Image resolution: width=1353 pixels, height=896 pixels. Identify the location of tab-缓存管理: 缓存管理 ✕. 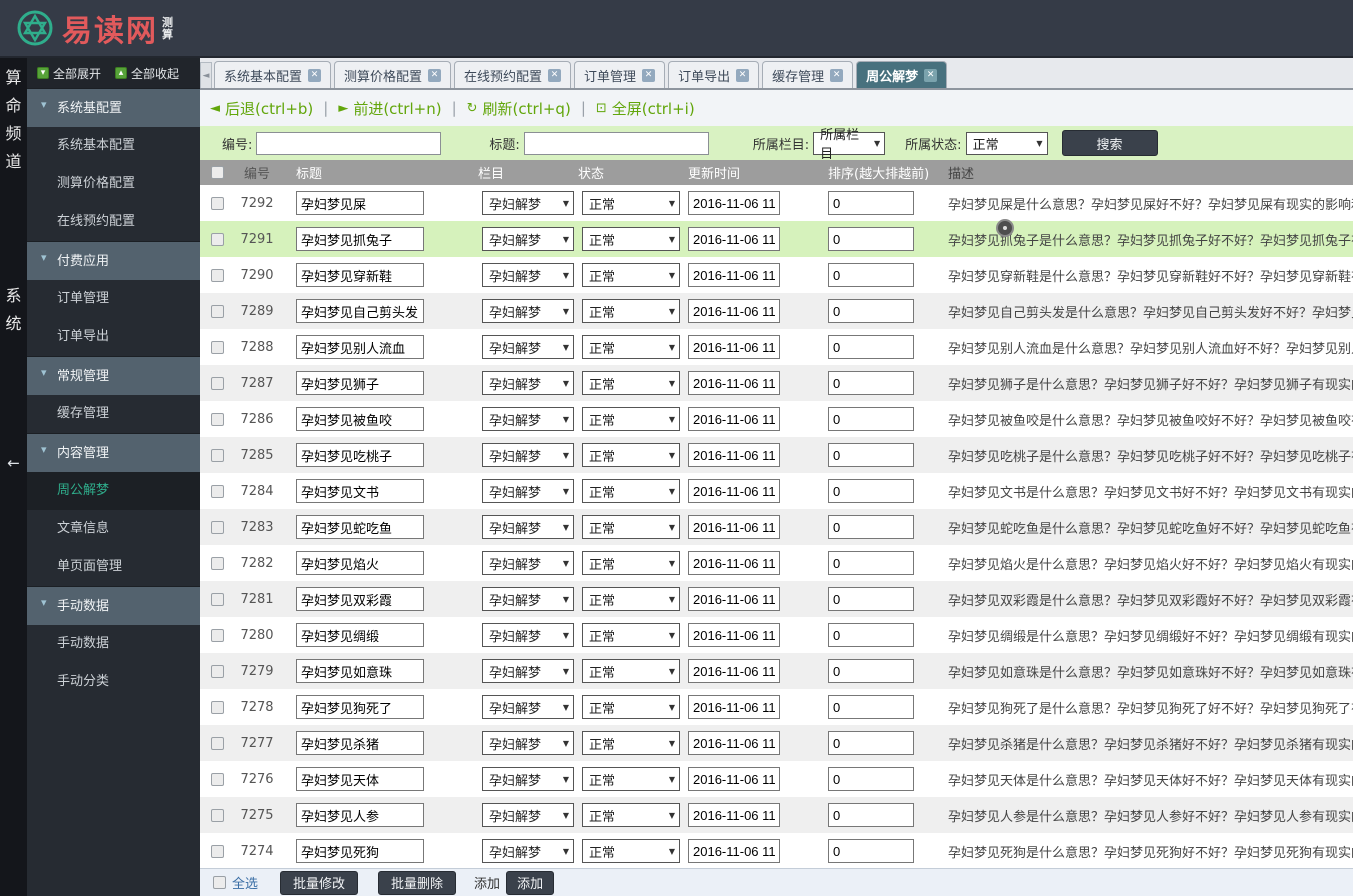
(808, 74).